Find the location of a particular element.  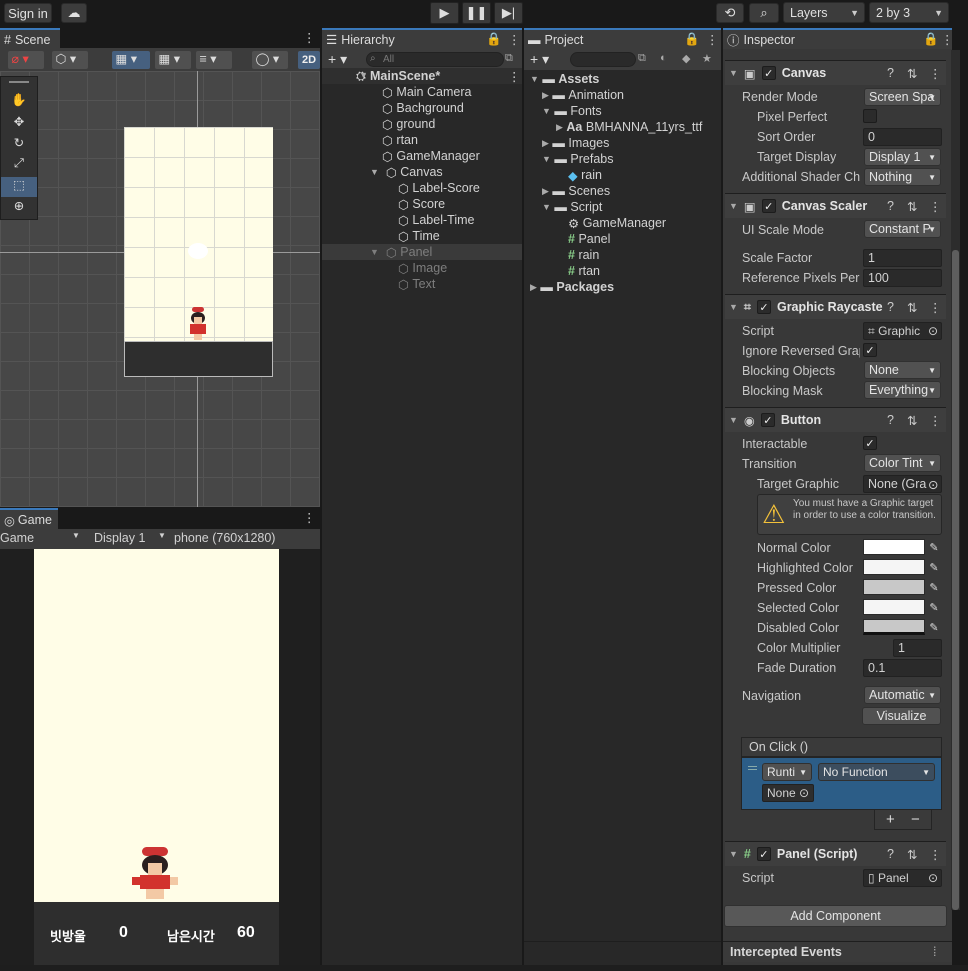

tree-row-score: ⬡ Score is located at coordinates (421, 204).